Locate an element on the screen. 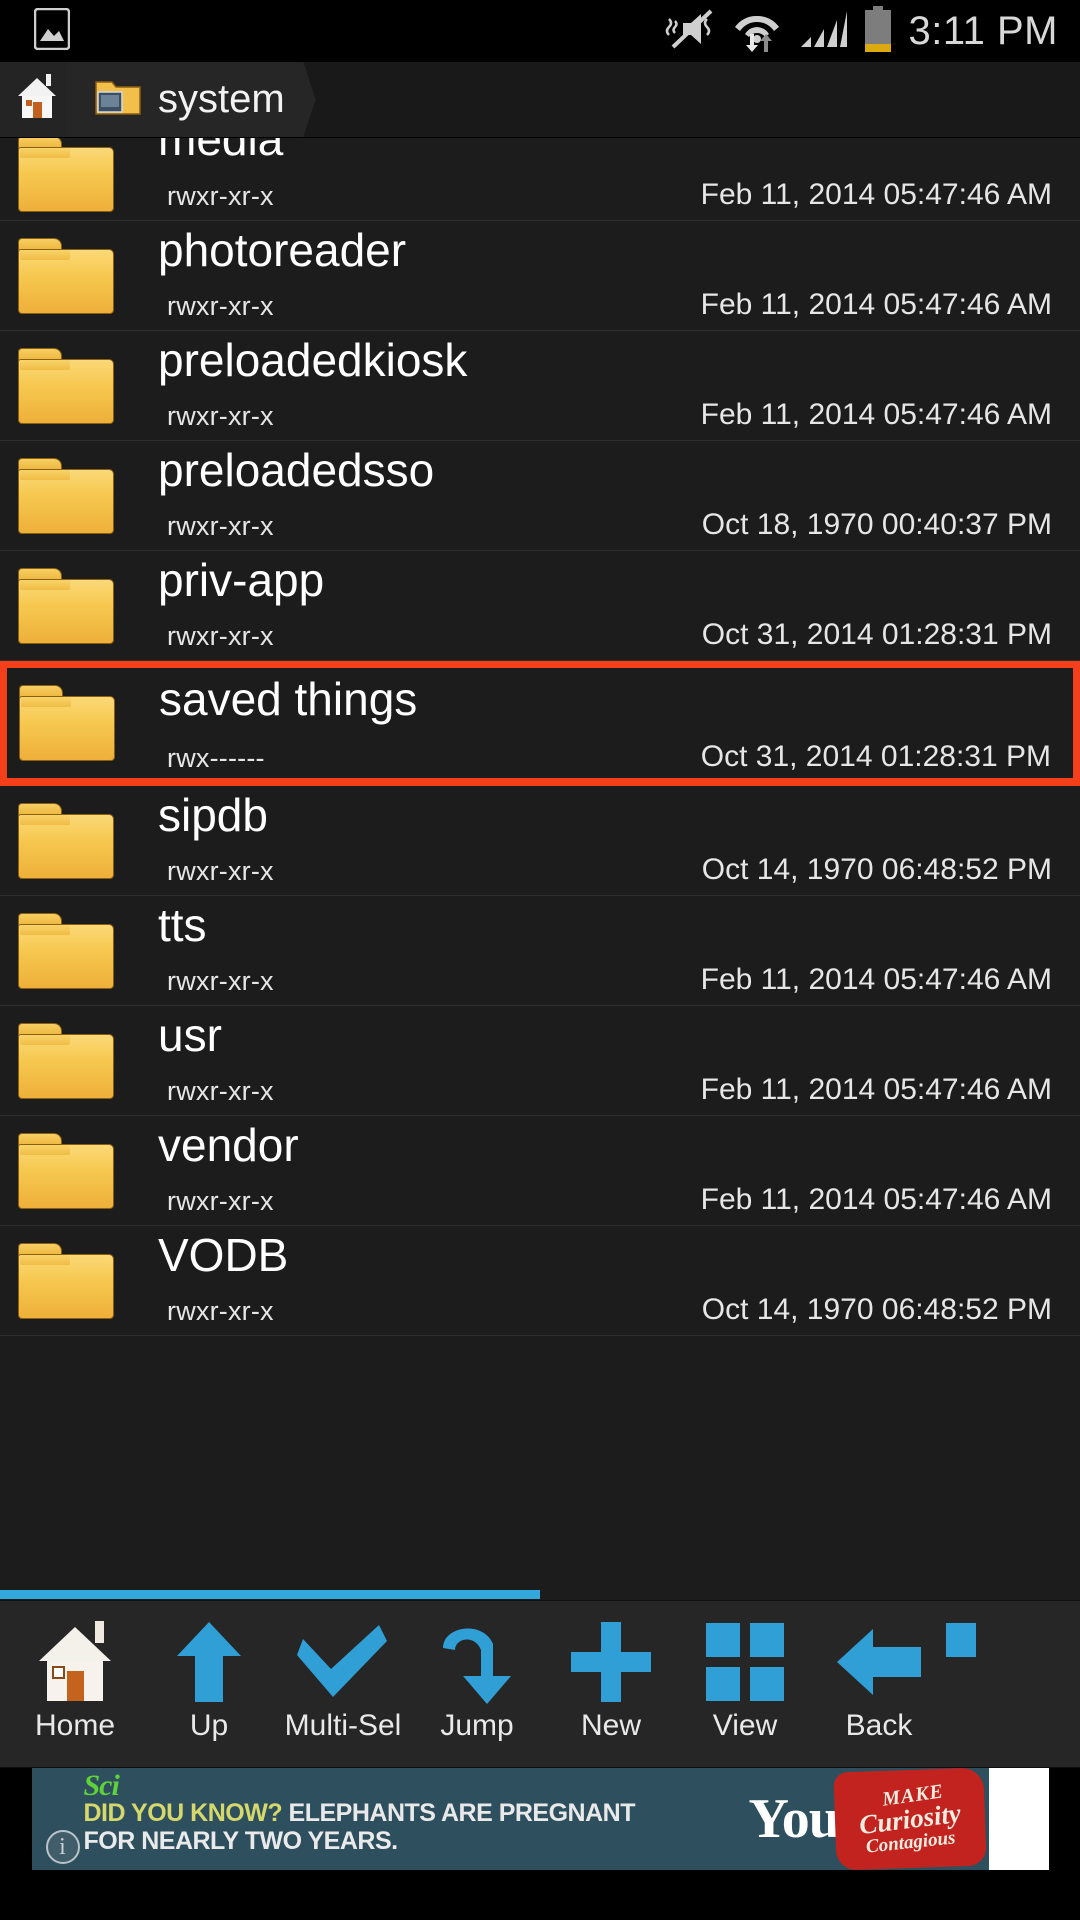 The width and height of the screenshot is (1080, 1920). file-row: VODB rwxr-xr-x Oct 14, 1970 06:48:52 PM is located at coordinates (540, 1281).